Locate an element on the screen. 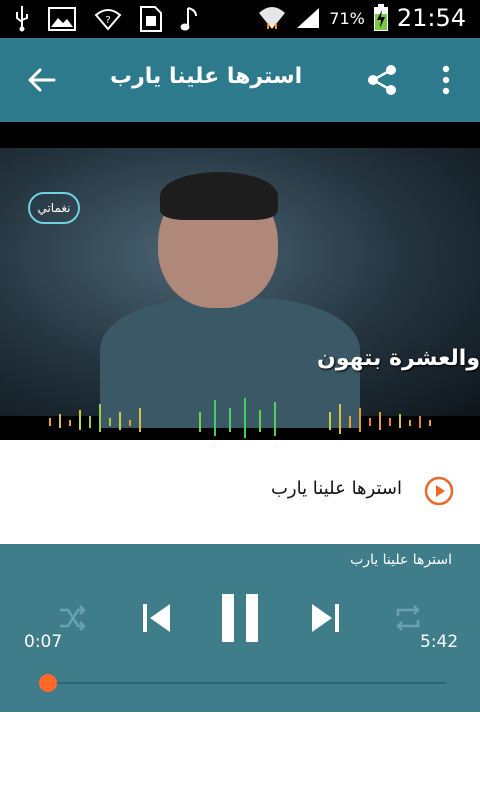 Image resolution: width=480 pixels, height=800 pixels. system-indicators: 71% 21:54 is located at coordinates (361, 18).